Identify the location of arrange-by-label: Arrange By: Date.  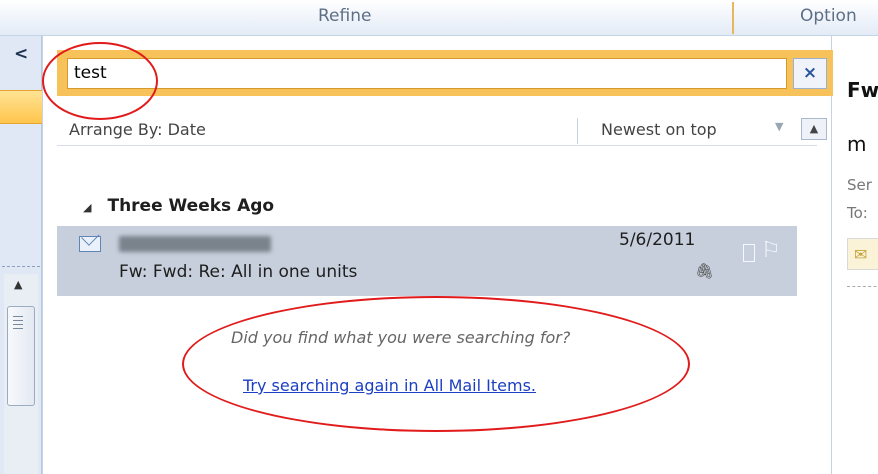
(137, 129).